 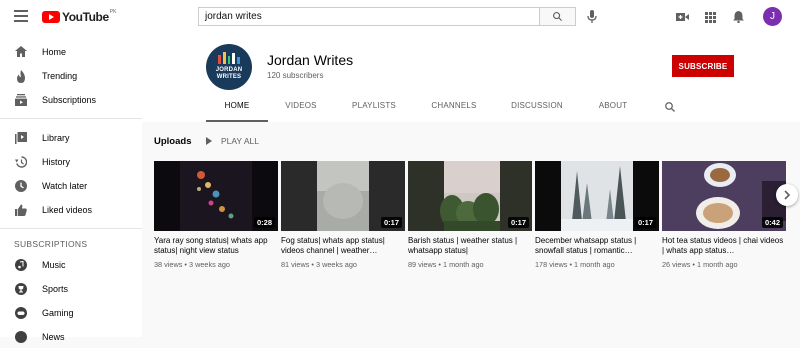 What do you see at coordinates (51, 17) in the screenshot?
I see `youtube-play-icon` at bounding box center [51, 17].